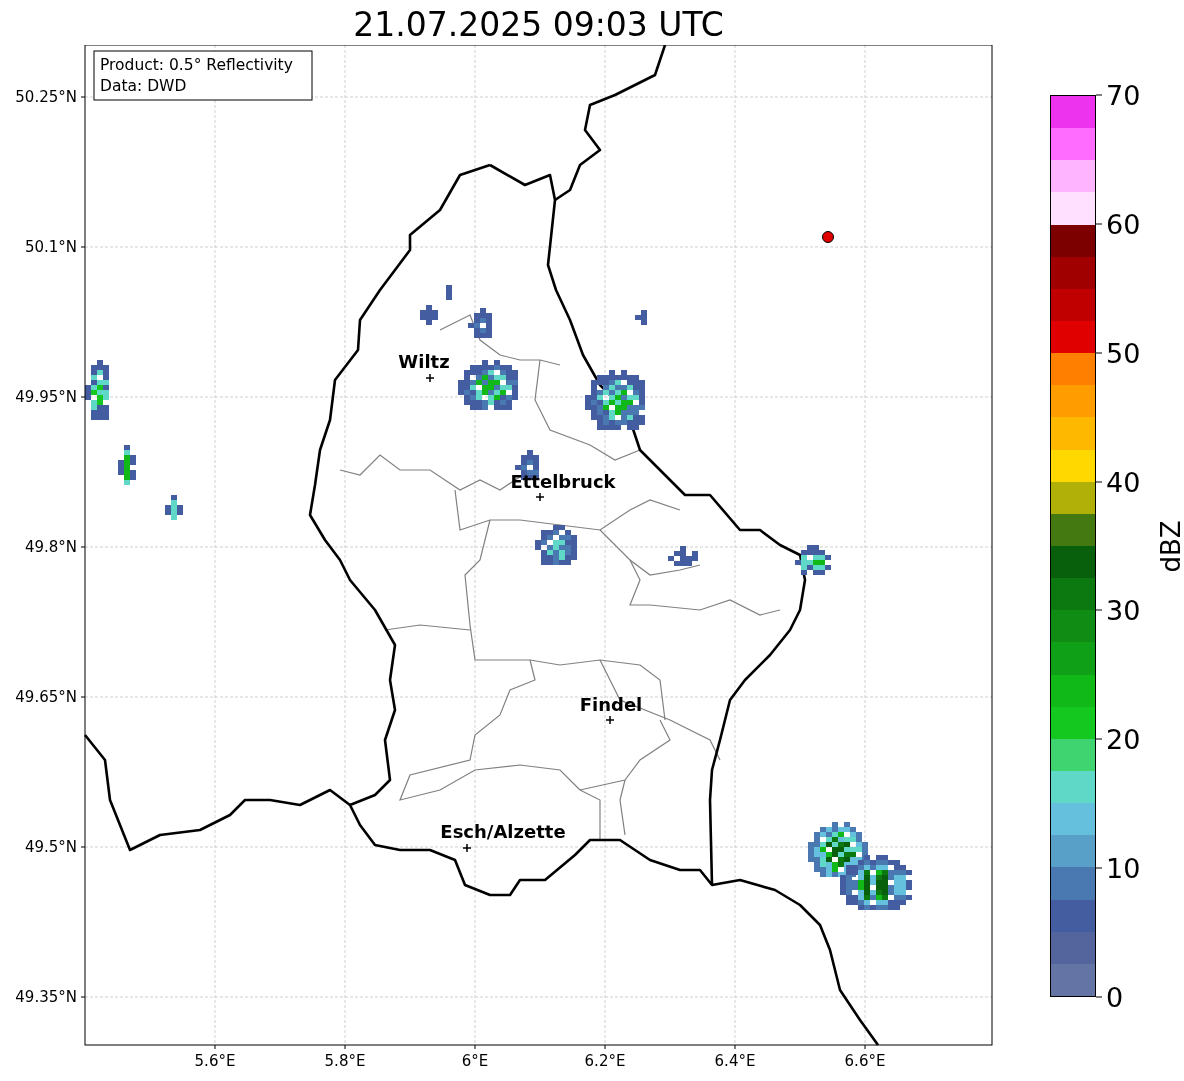 The height and width of the screenshot is (1081, 1184). What do you see at coordinates (215, 1061) in the screenshot?
I see `longitude-label: 5.6°E` at bounding box center [215, 1061].